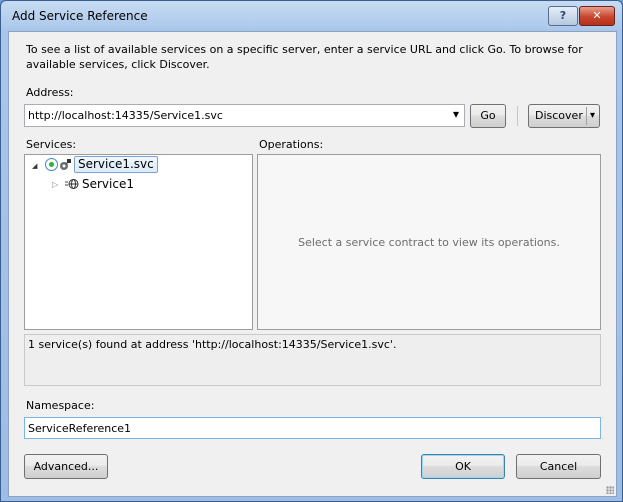  I want to click on address-combobox: http://localhost:14335/Service1.svc ▾, so click(244, 115).